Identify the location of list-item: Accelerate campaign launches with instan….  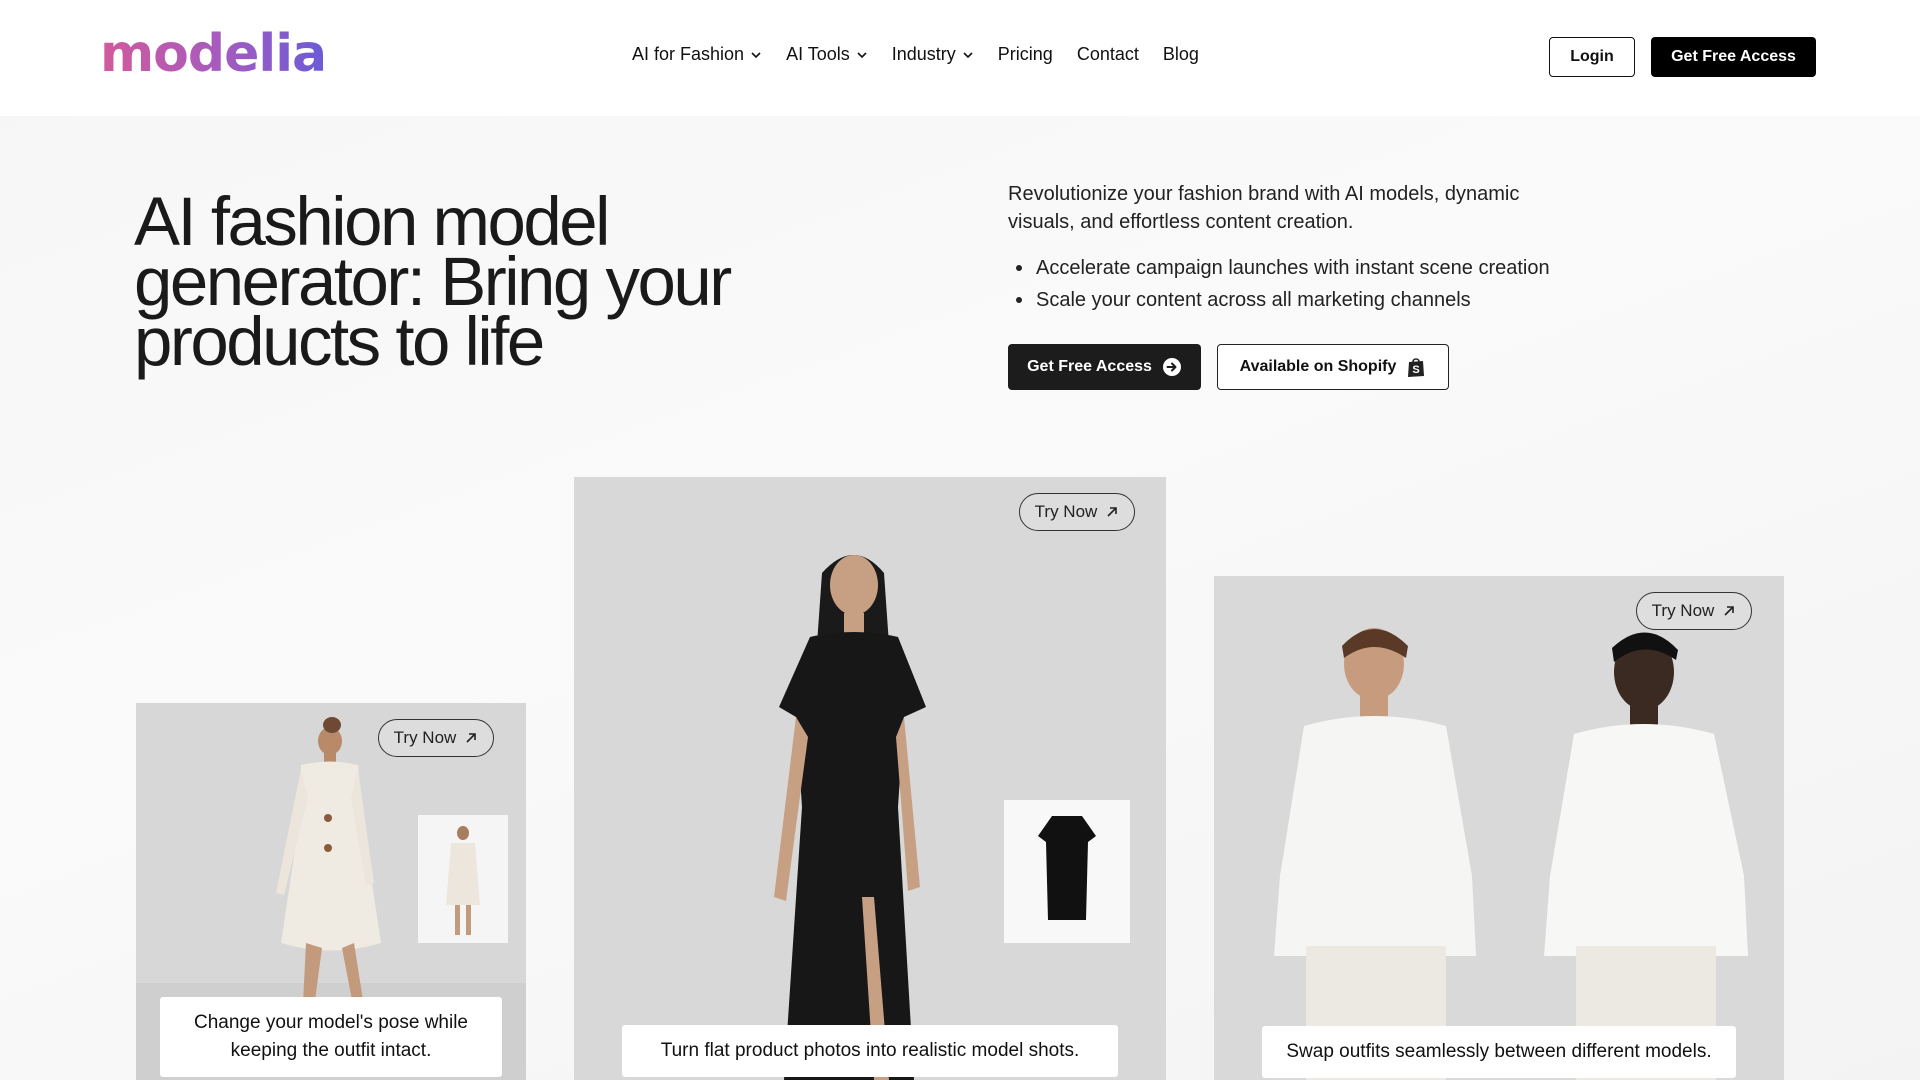
(1283, 268).